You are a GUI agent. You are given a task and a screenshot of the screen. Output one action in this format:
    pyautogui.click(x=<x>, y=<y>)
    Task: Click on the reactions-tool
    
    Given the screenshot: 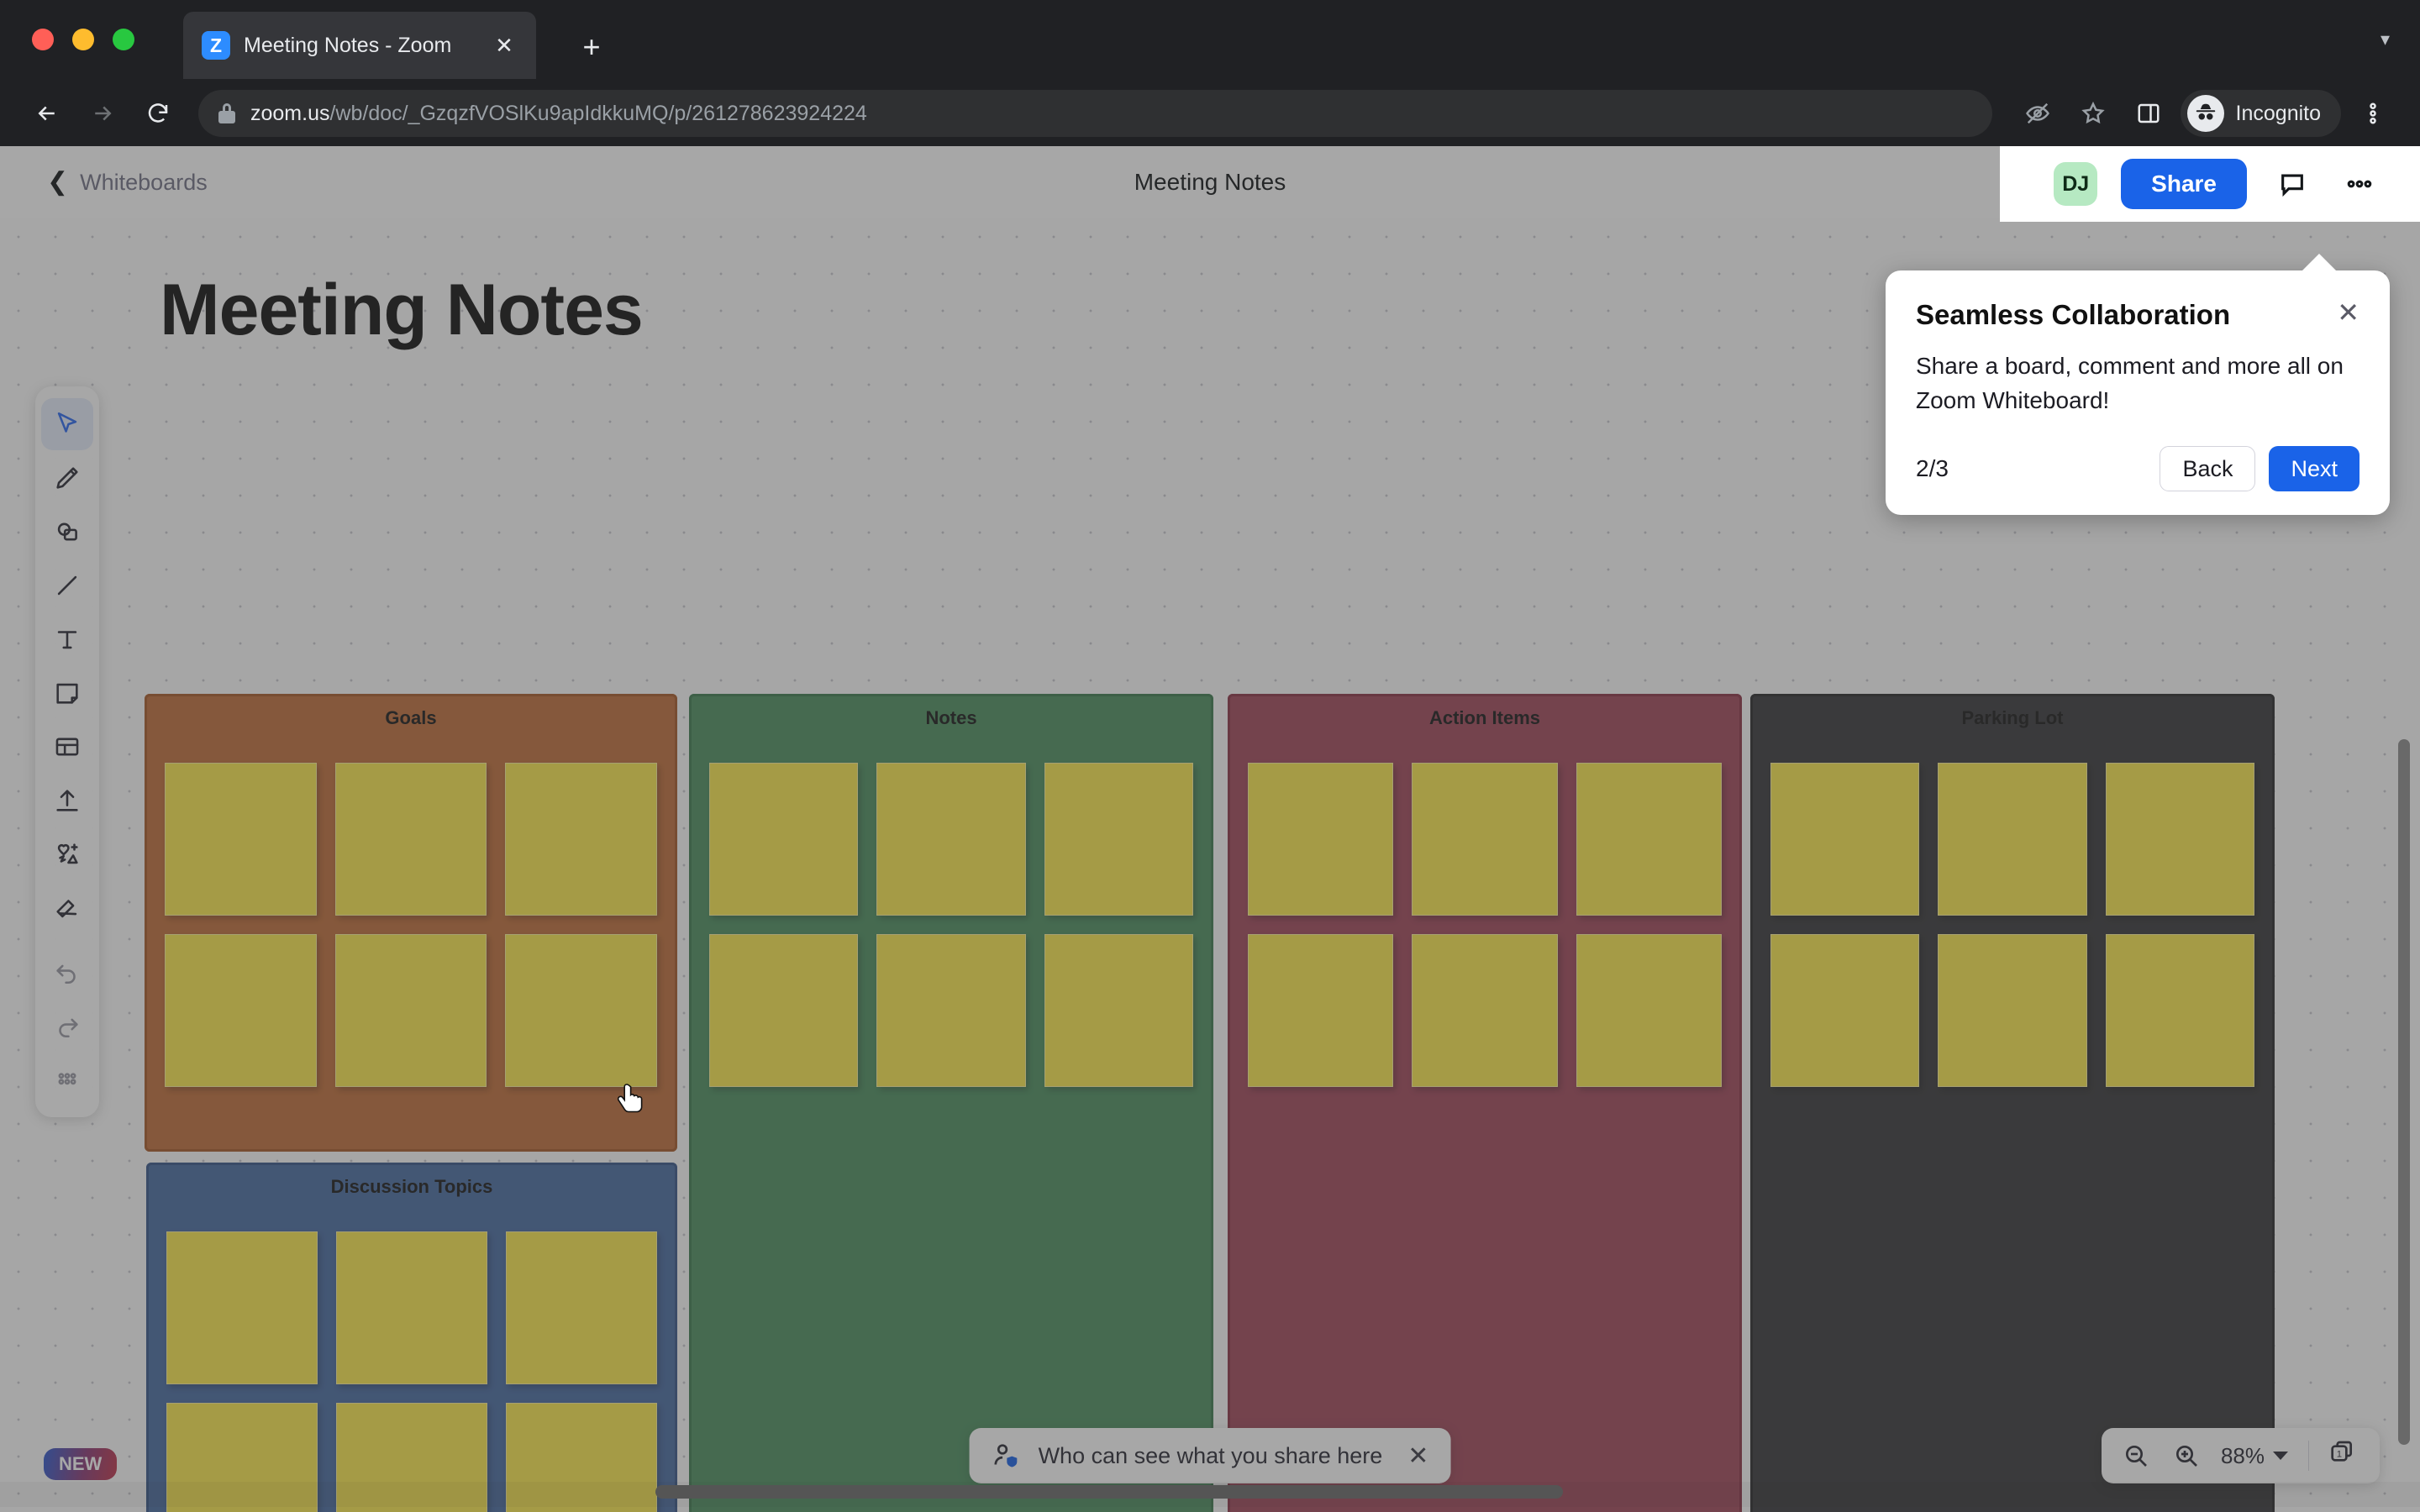 What is the action you would take?
    pyautogui.click(x=67, y=854)
    